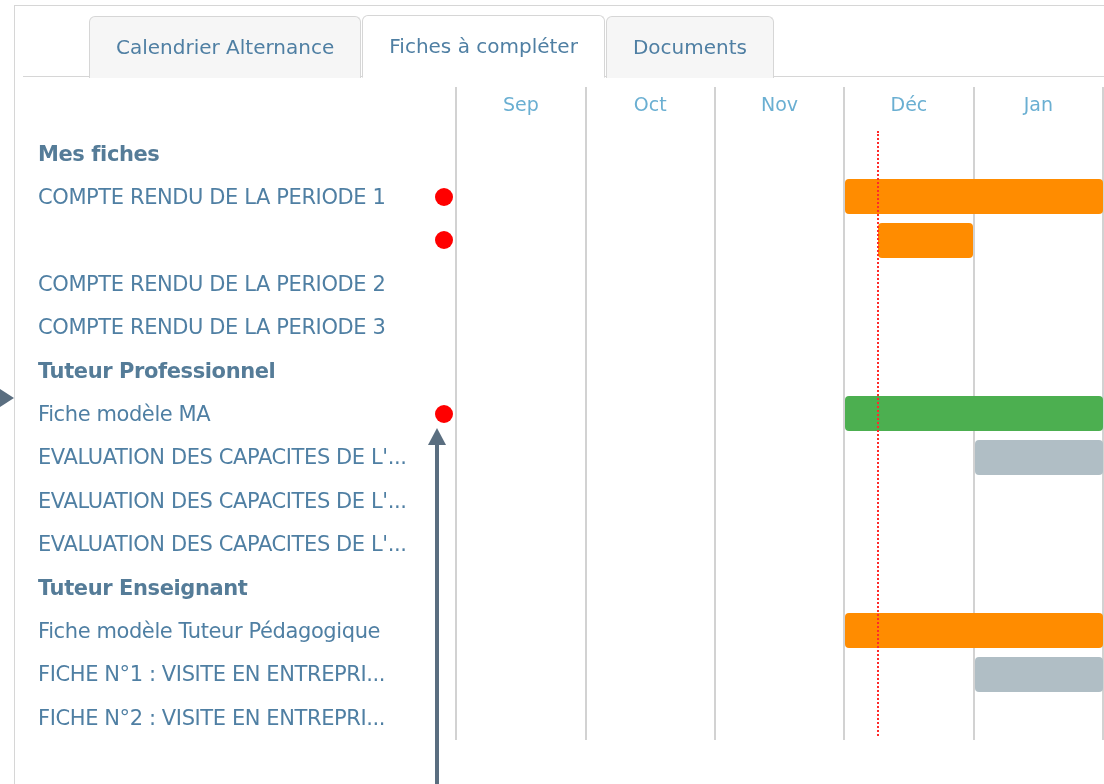 The width and height of the screenshot is (1104, 784). Describe the element at coordinates (689, 46) in the screenshot. I see `tab: Documents` at that location.